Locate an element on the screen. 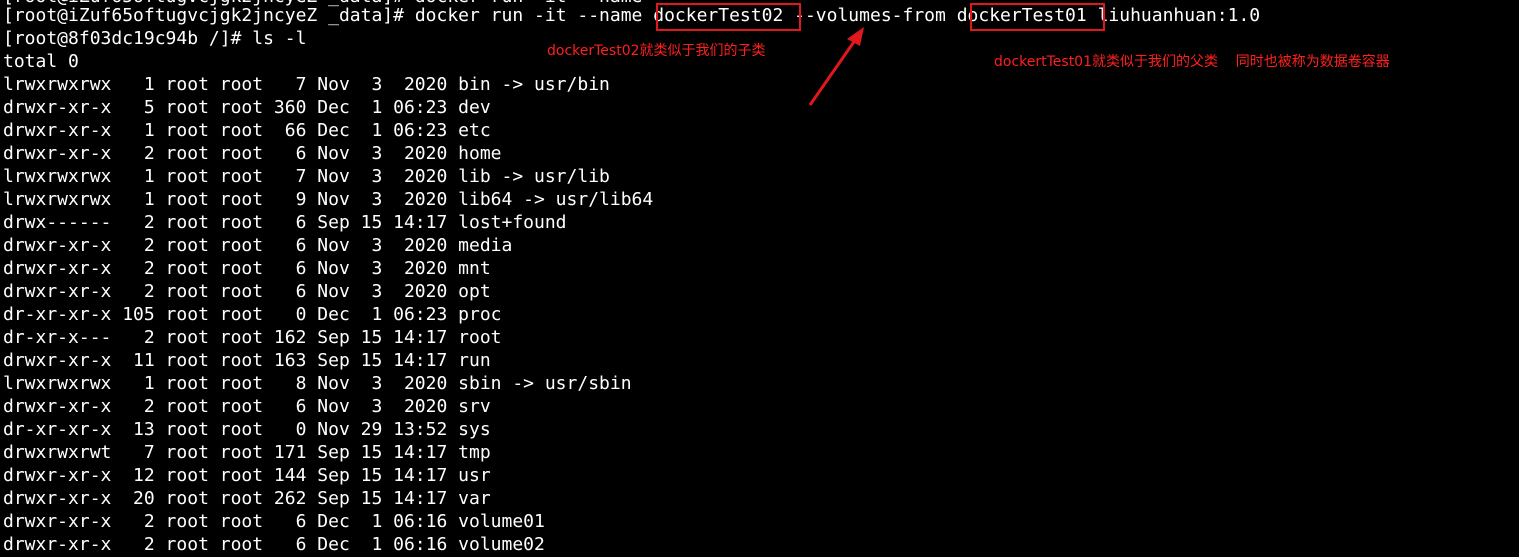  command-text: docker run -it --name is located at coordinates (528, 15).